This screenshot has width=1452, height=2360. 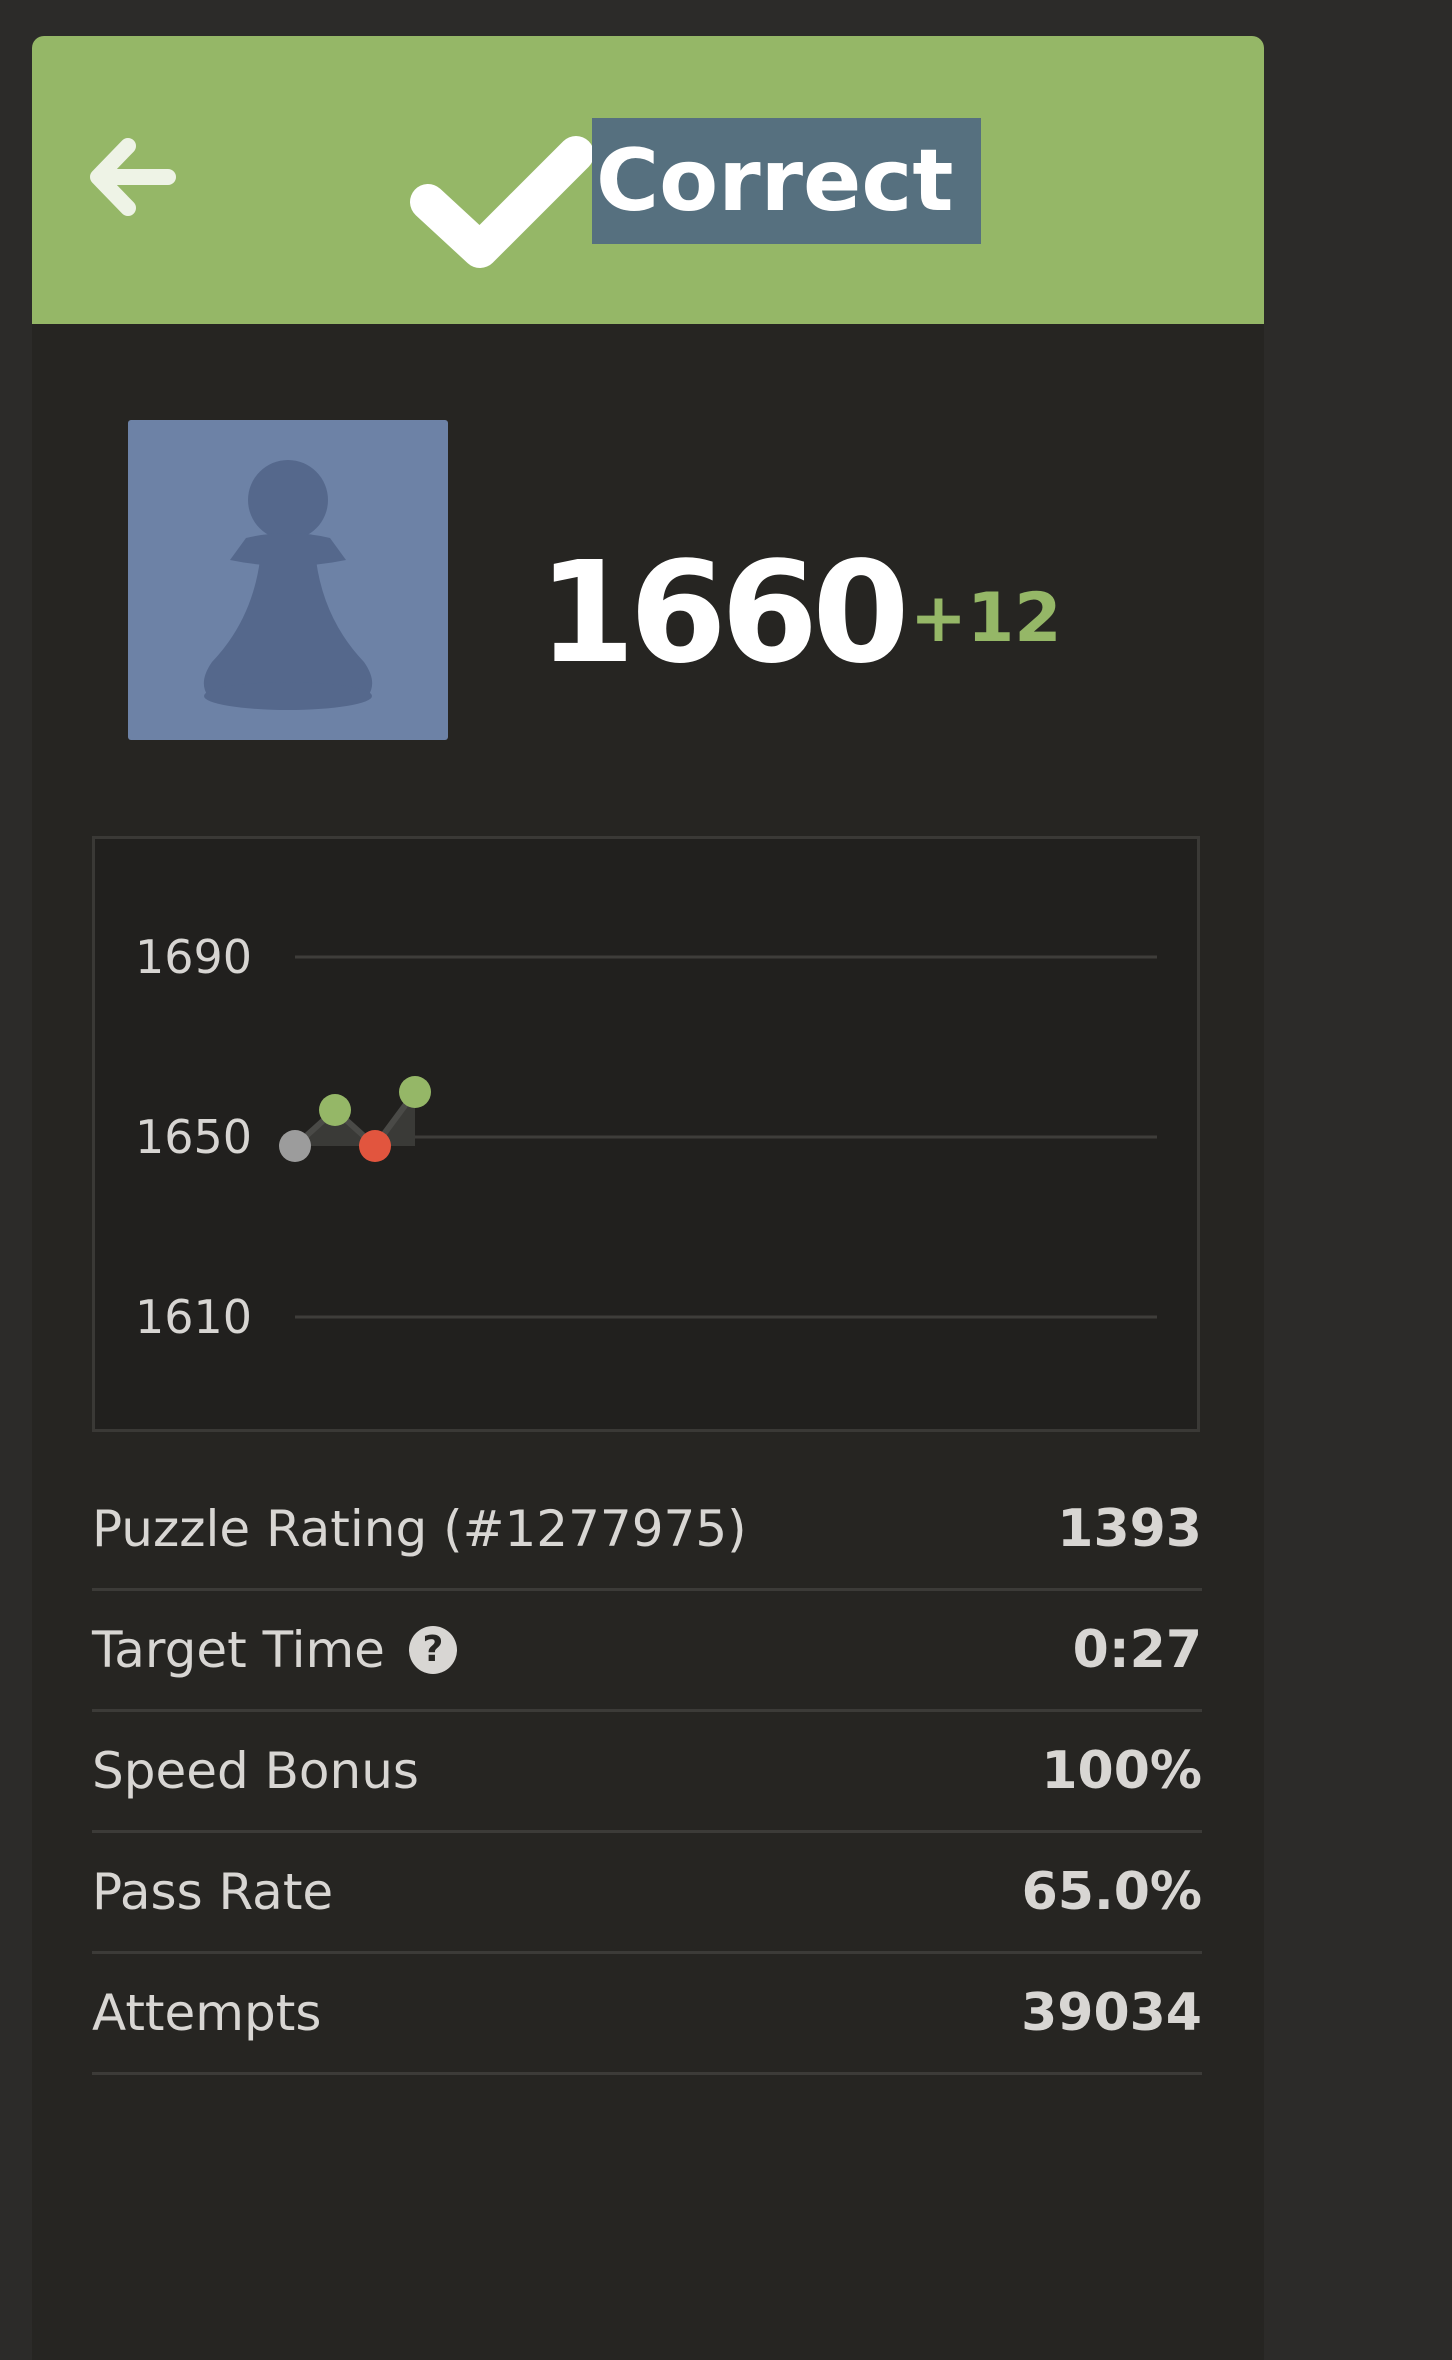 I want to click on stat-label: Pass Rate, so click(x=213, y=1892).